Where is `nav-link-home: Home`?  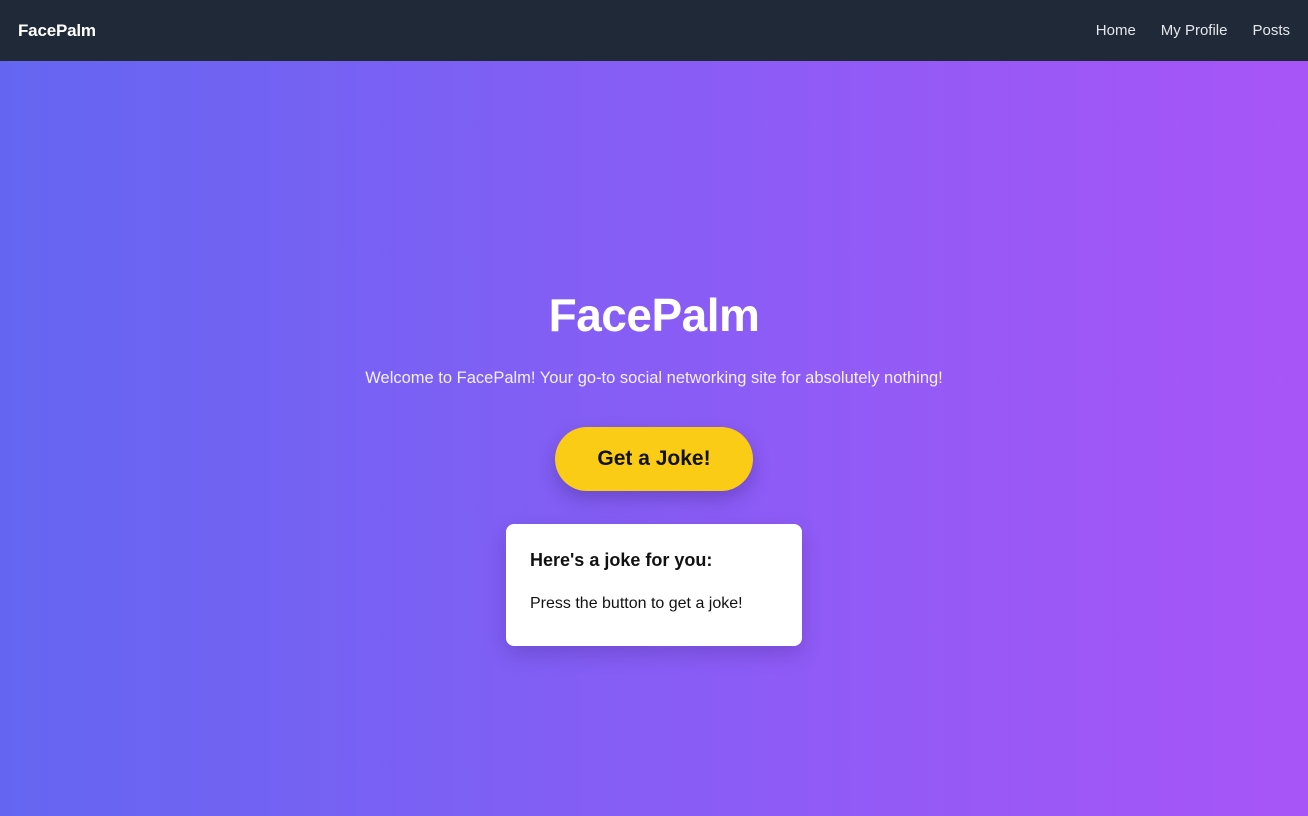
nav-link-home: Home is located at coordinates (1116, 30).